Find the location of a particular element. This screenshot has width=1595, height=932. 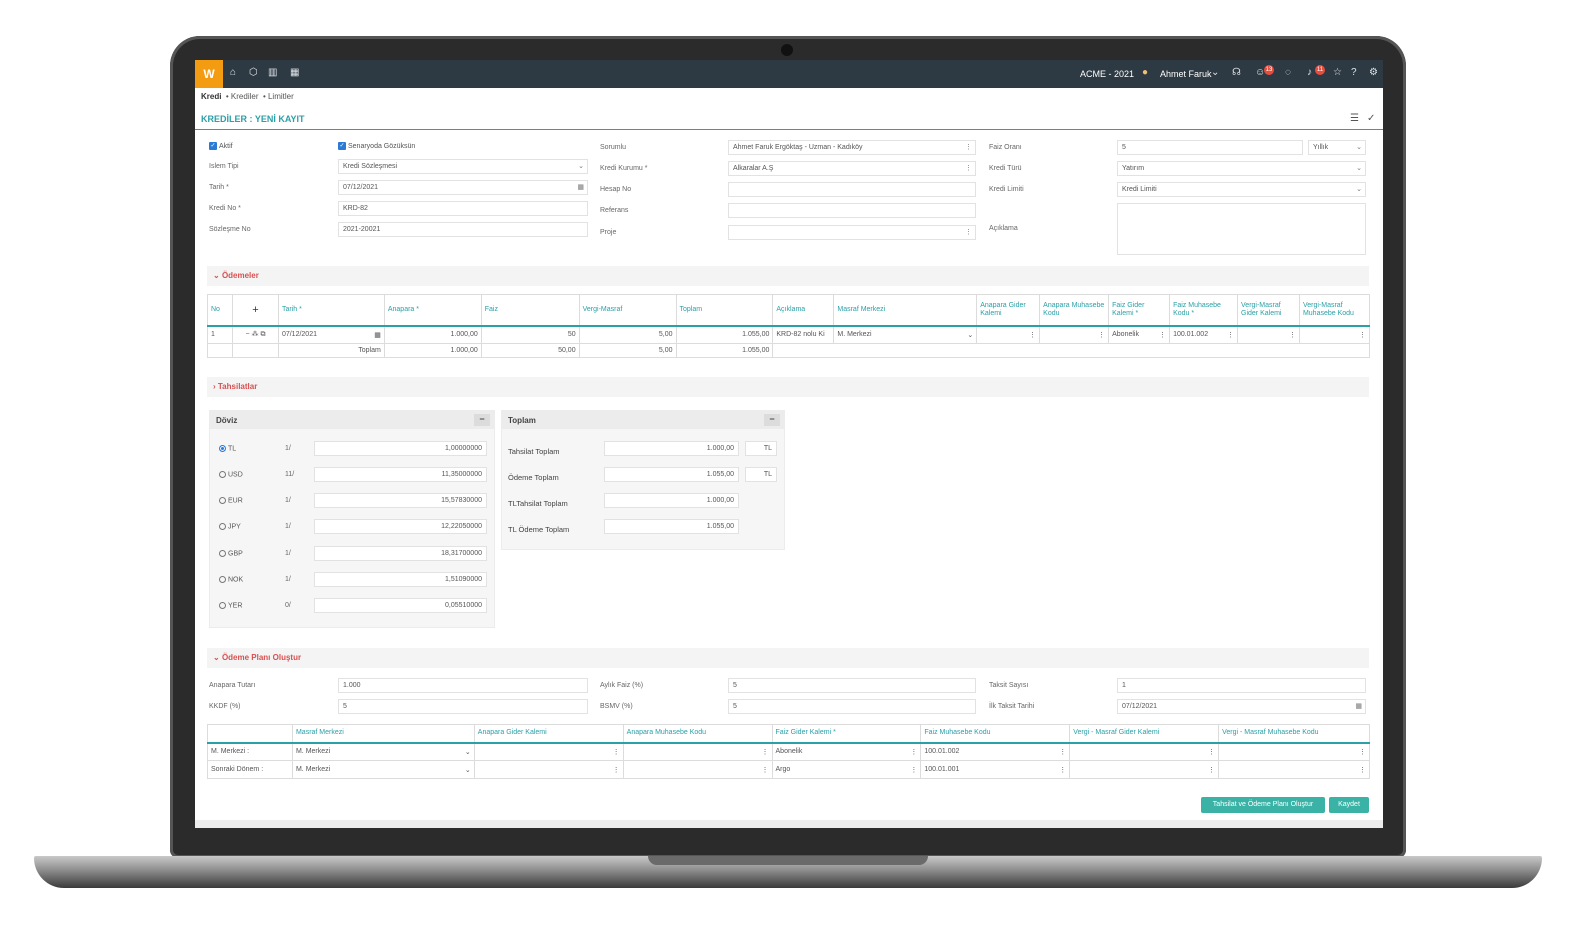

proje-input: ⋮ is located at coordinates (852, 232).